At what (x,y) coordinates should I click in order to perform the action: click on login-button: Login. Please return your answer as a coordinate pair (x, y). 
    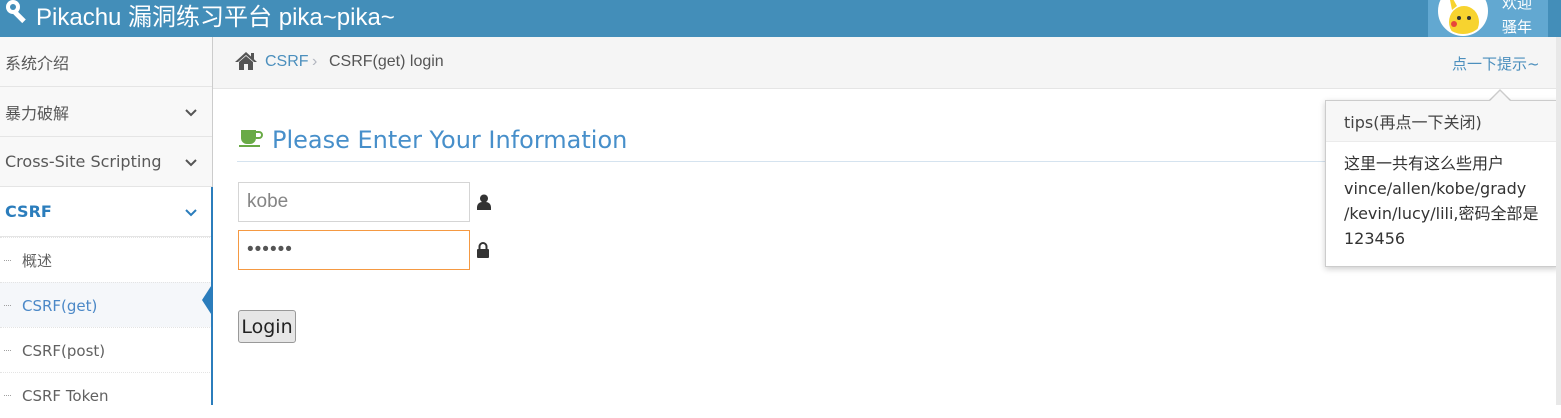
    Looking at the image, I should click on (267, 326).